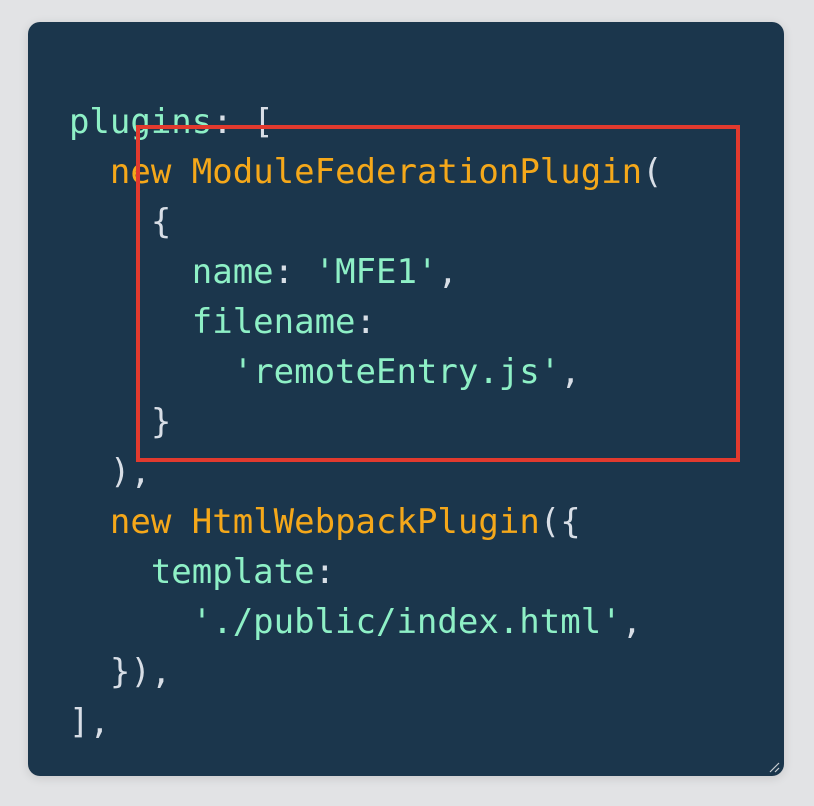  Describe the element at coordinates (345, 122) in the screenshot. I see `code-line: plugins: [` at that location.